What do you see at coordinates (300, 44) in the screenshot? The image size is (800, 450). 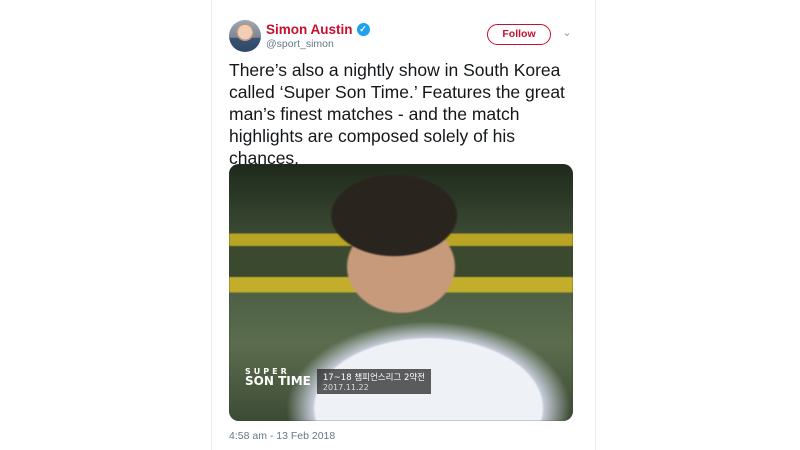 I see `author-handle: @sport_simon` at bounding box center [300, 44].